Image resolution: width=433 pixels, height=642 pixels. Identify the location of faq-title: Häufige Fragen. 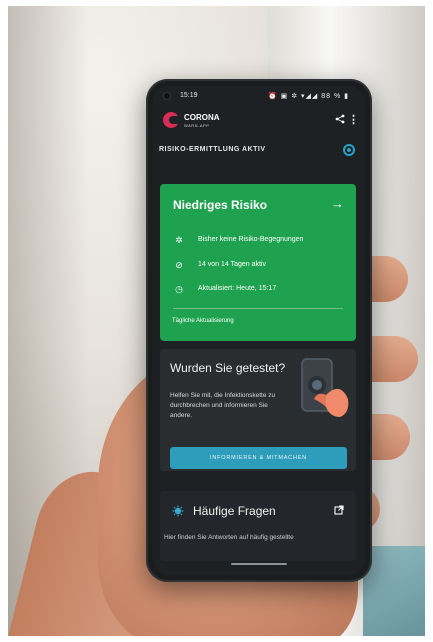
(234, 511).